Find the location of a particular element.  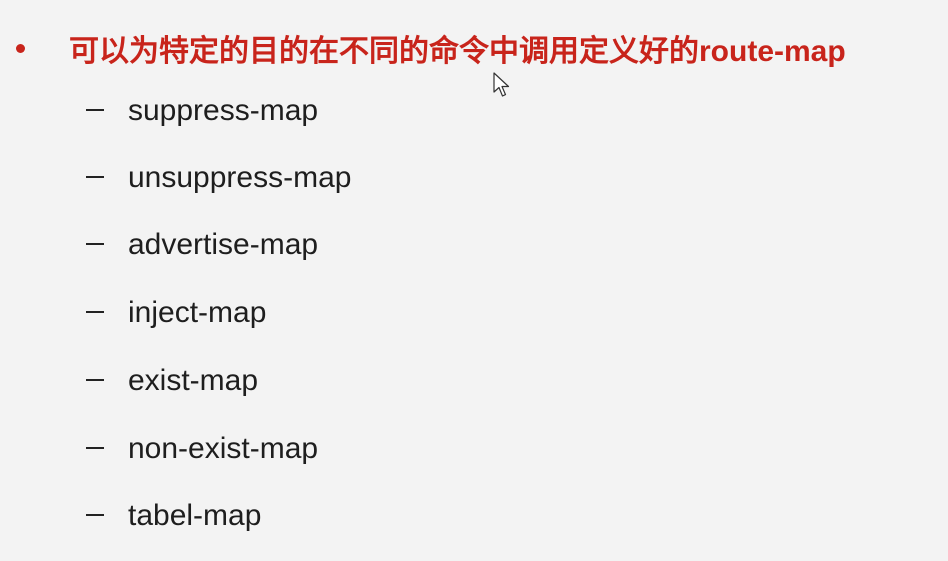

list-item-text: non-exist-map is located at coordinates (223, 448).